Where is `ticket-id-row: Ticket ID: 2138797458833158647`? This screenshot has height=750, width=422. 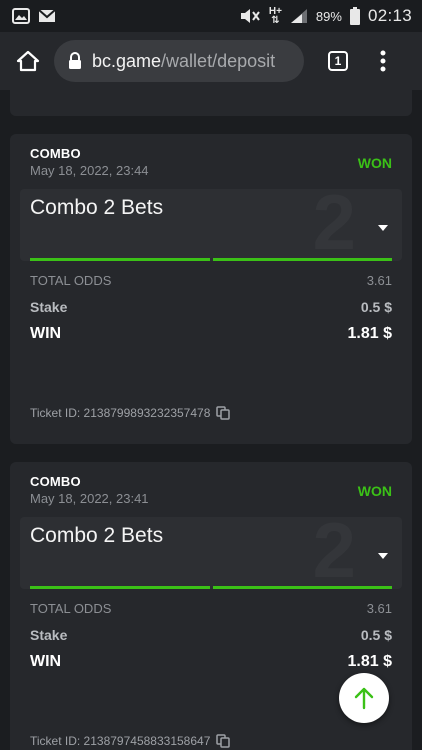 ticket-id-row: Ticket ID: 2138797458833158647 is located at coordinates (130, 741).